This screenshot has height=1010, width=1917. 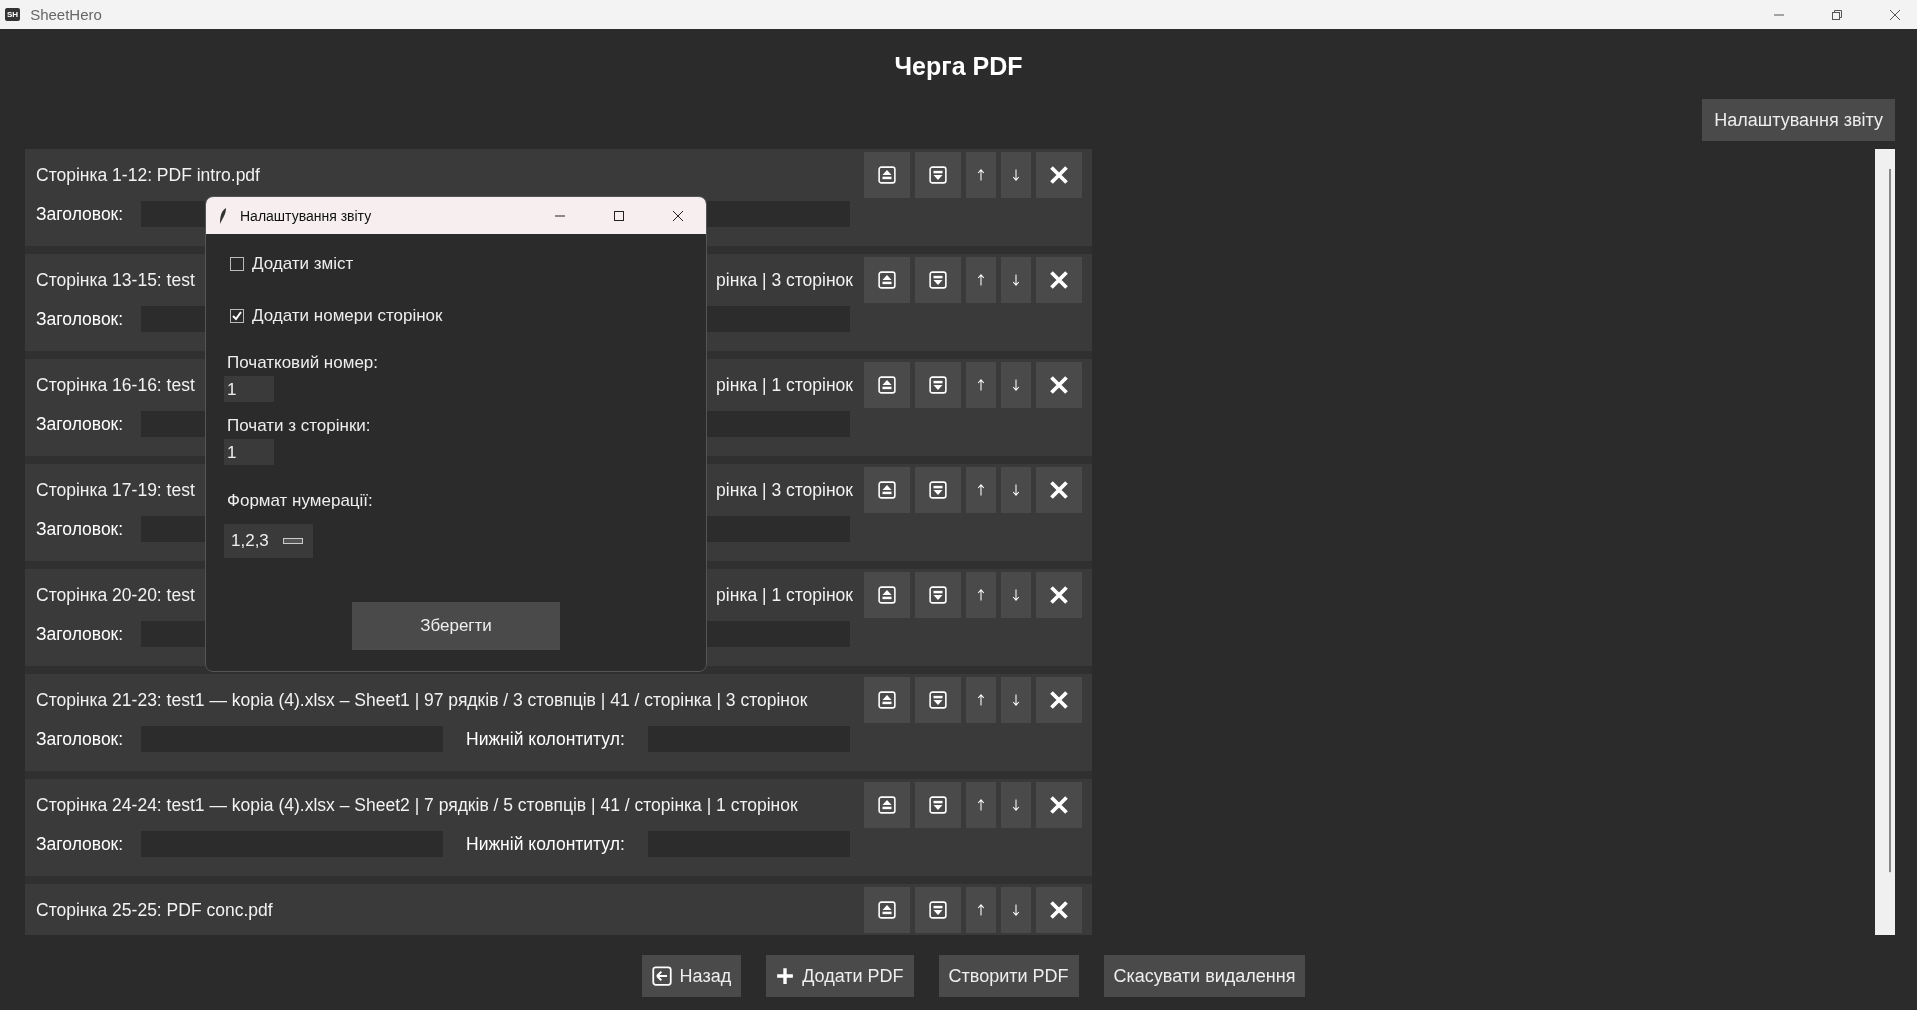 I want to click on page-heading: Черга PDF, so click(x=958, y=66).